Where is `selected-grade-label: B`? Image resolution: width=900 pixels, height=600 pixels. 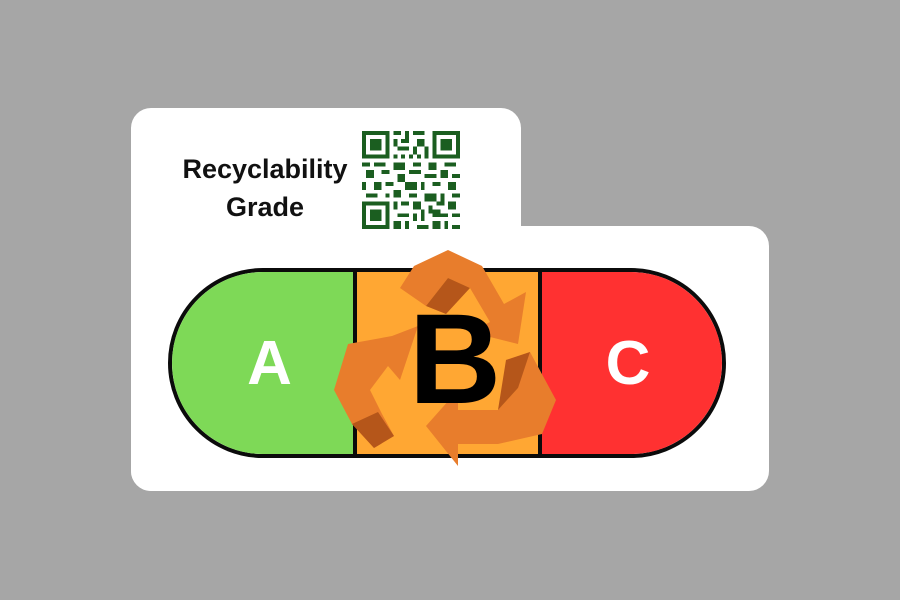
selected-grade-label: B is located at coordinates (455, 359).